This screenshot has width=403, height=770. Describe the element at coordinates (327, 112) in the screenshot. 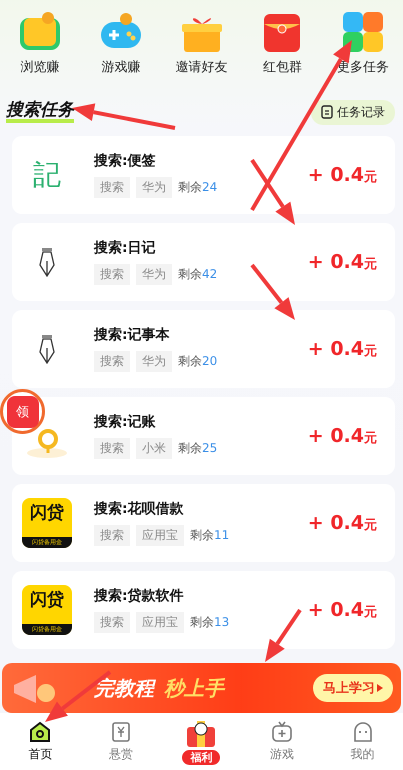

I see `note-icon` at that location.